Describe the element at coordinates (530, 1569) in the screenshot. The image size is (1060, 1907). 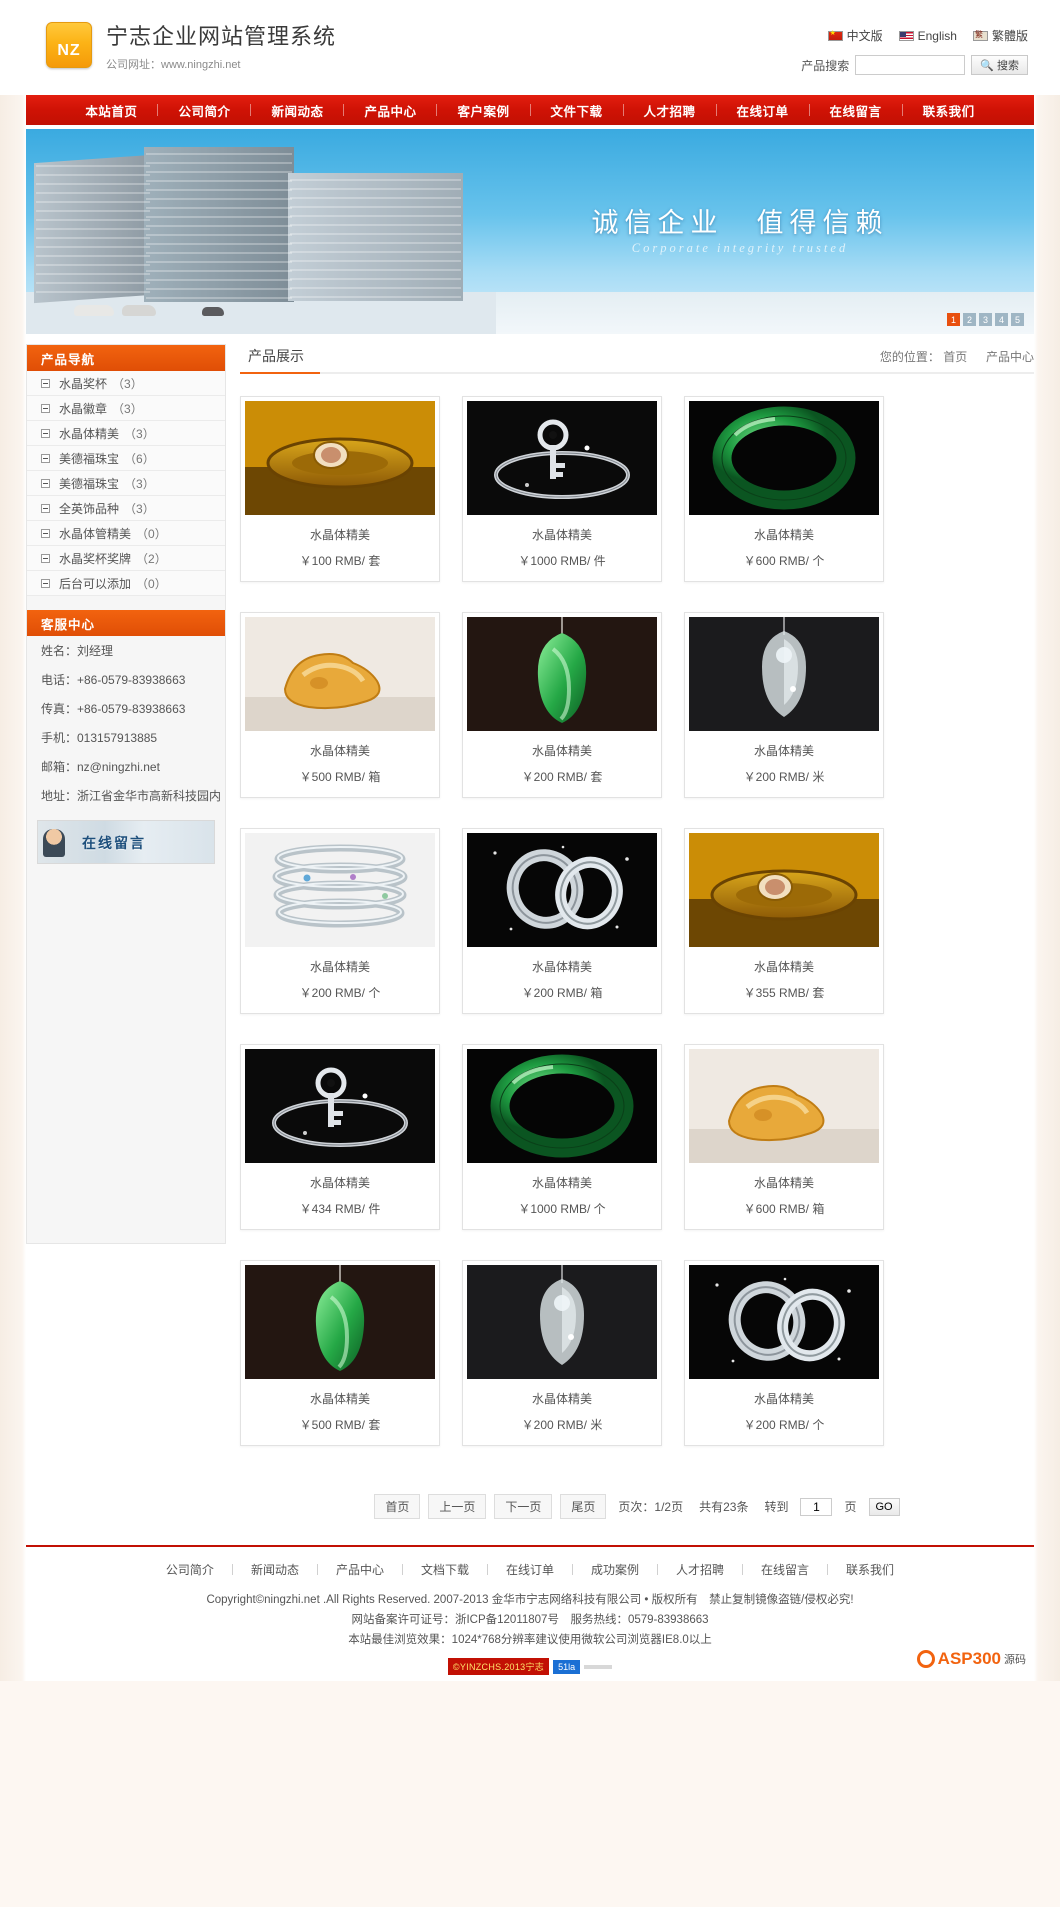
I see `footer-nav-item: 在线订单` at that location.